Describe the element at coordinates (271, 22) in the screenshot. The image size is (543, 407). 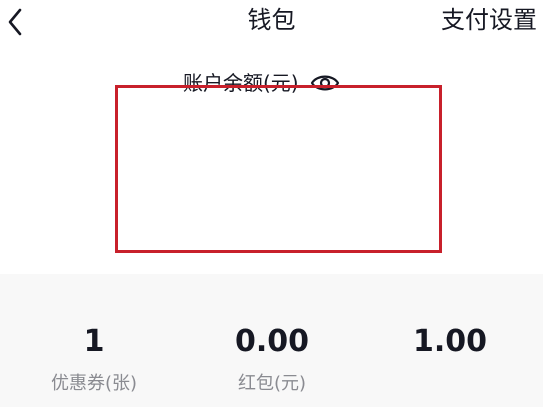
I see `top-navigation-bar: 钱包 支付设置` at that location.